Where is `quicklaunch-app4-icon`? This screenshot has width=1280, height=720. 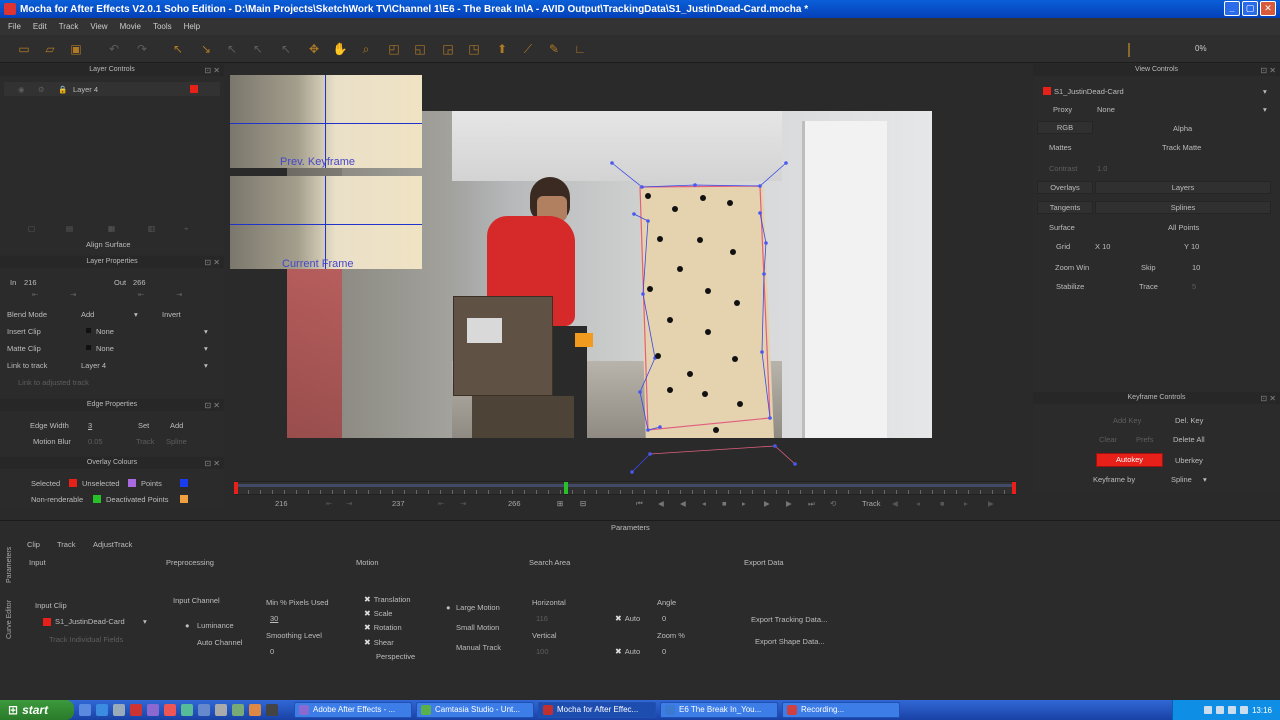
quicklaunch-app4-icon is located at coordinates (221, 710).